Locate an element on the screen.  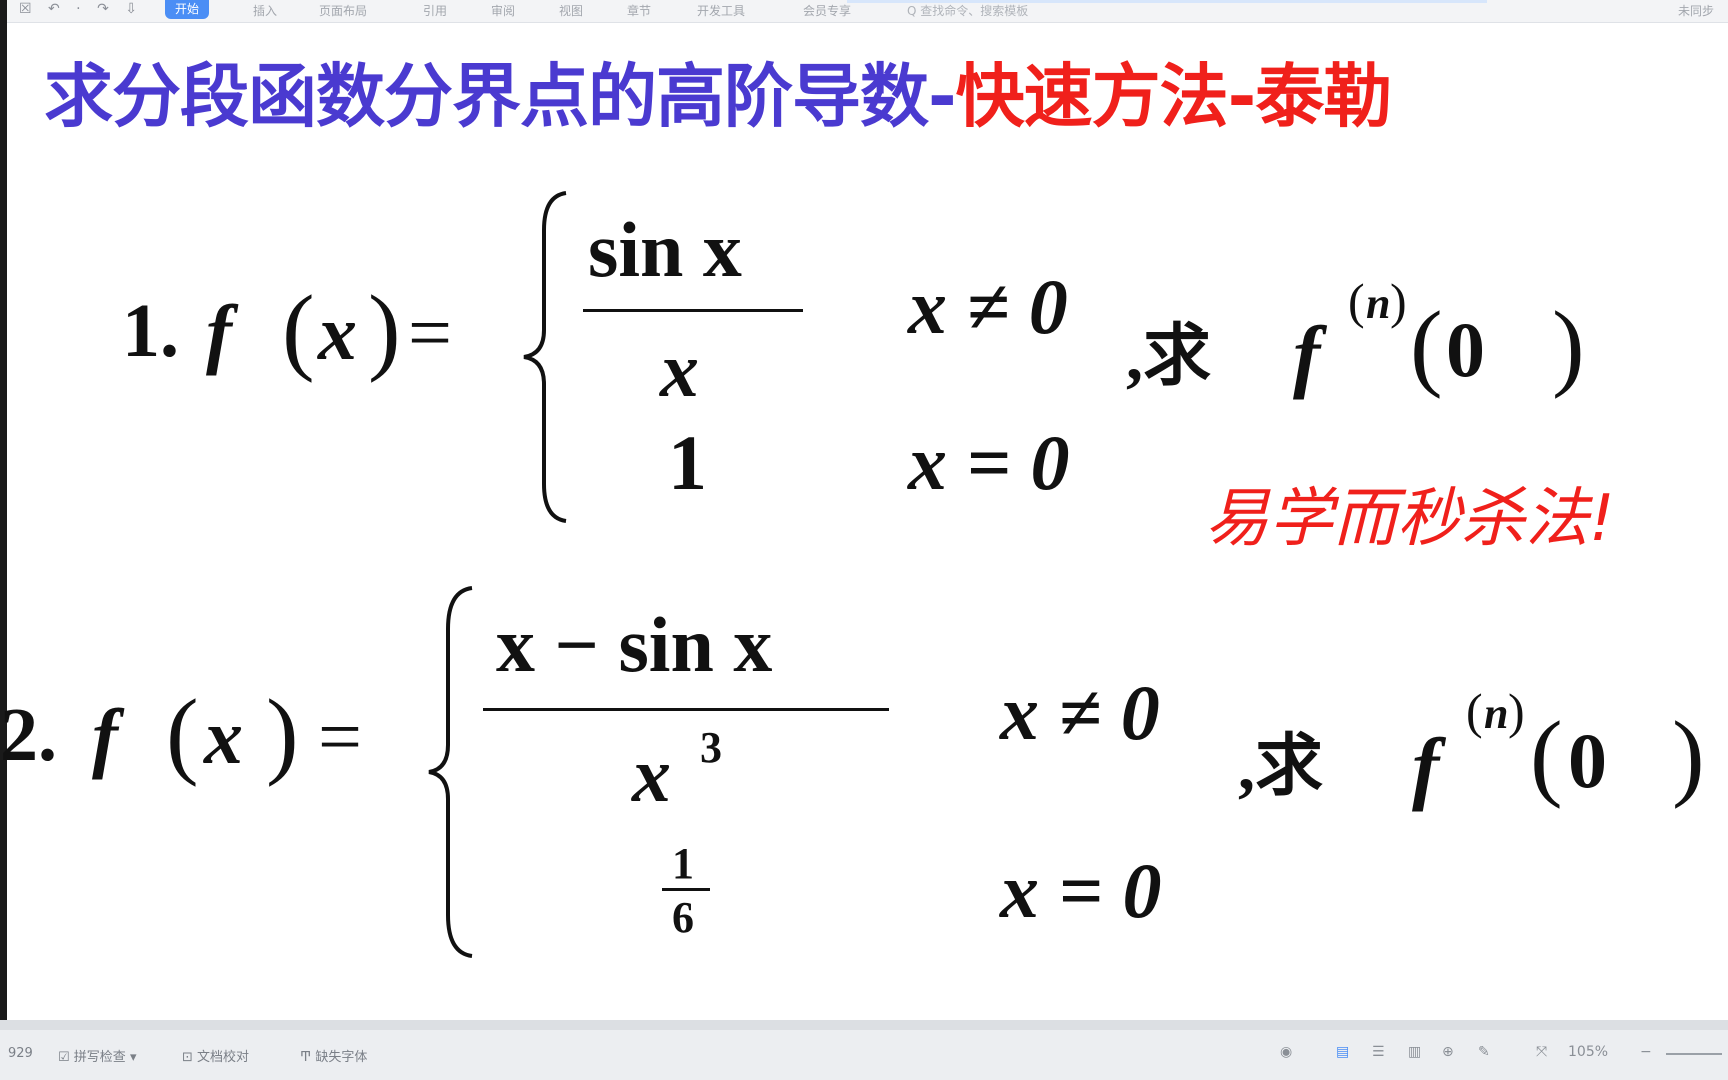
problem-1-rparen: ) is located at coordinates (384, 330).